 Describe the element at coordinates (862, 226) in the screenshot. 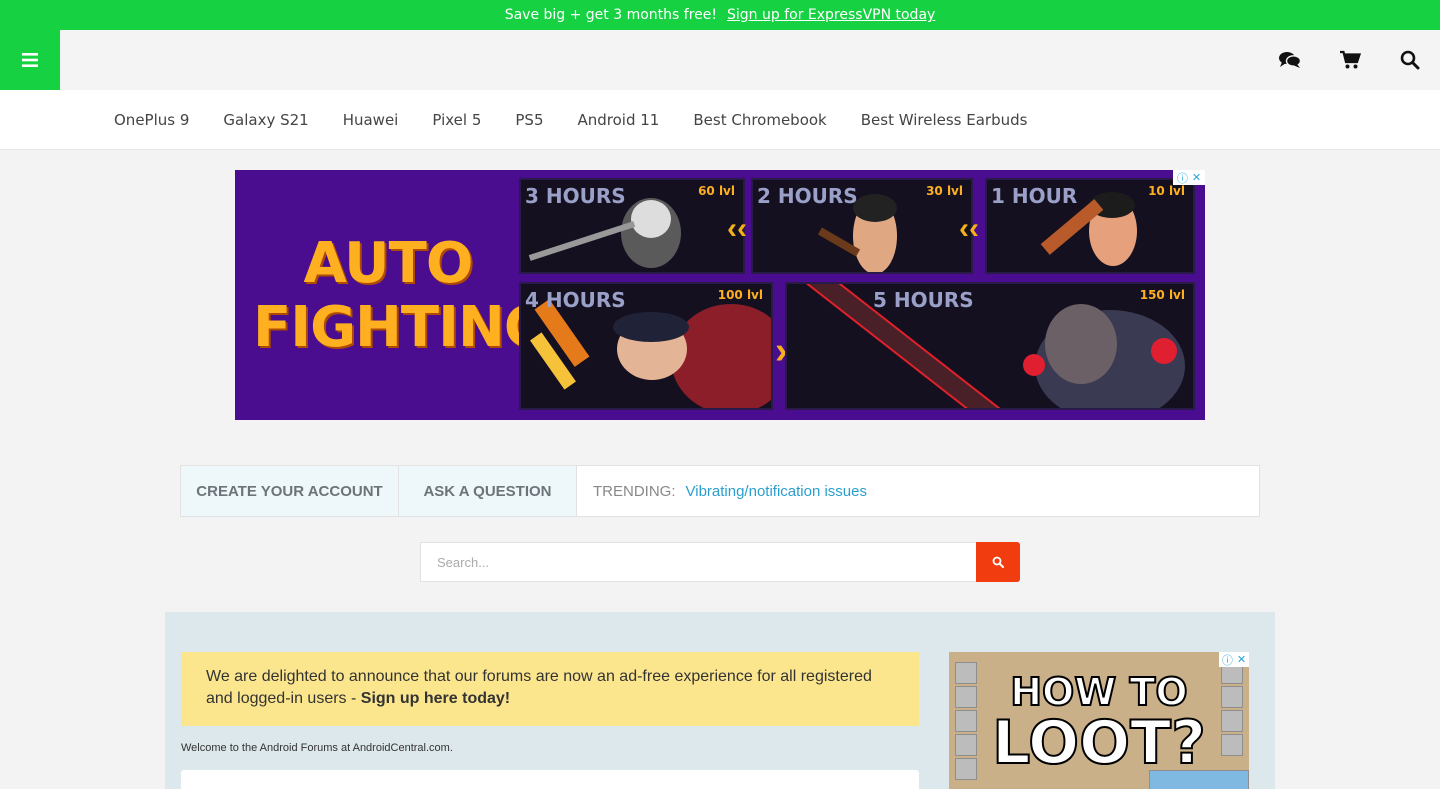

I see `ad-panel: 2 HOURS 30 lvl` at that location.